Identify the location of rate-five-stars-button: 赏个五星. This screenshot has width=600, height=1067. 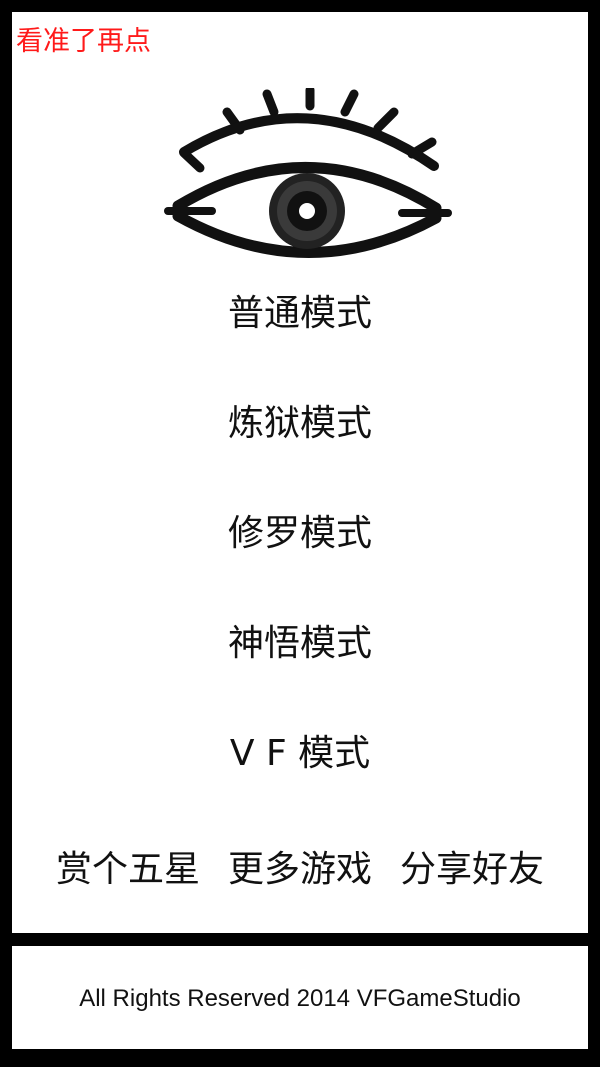
(128, 870).